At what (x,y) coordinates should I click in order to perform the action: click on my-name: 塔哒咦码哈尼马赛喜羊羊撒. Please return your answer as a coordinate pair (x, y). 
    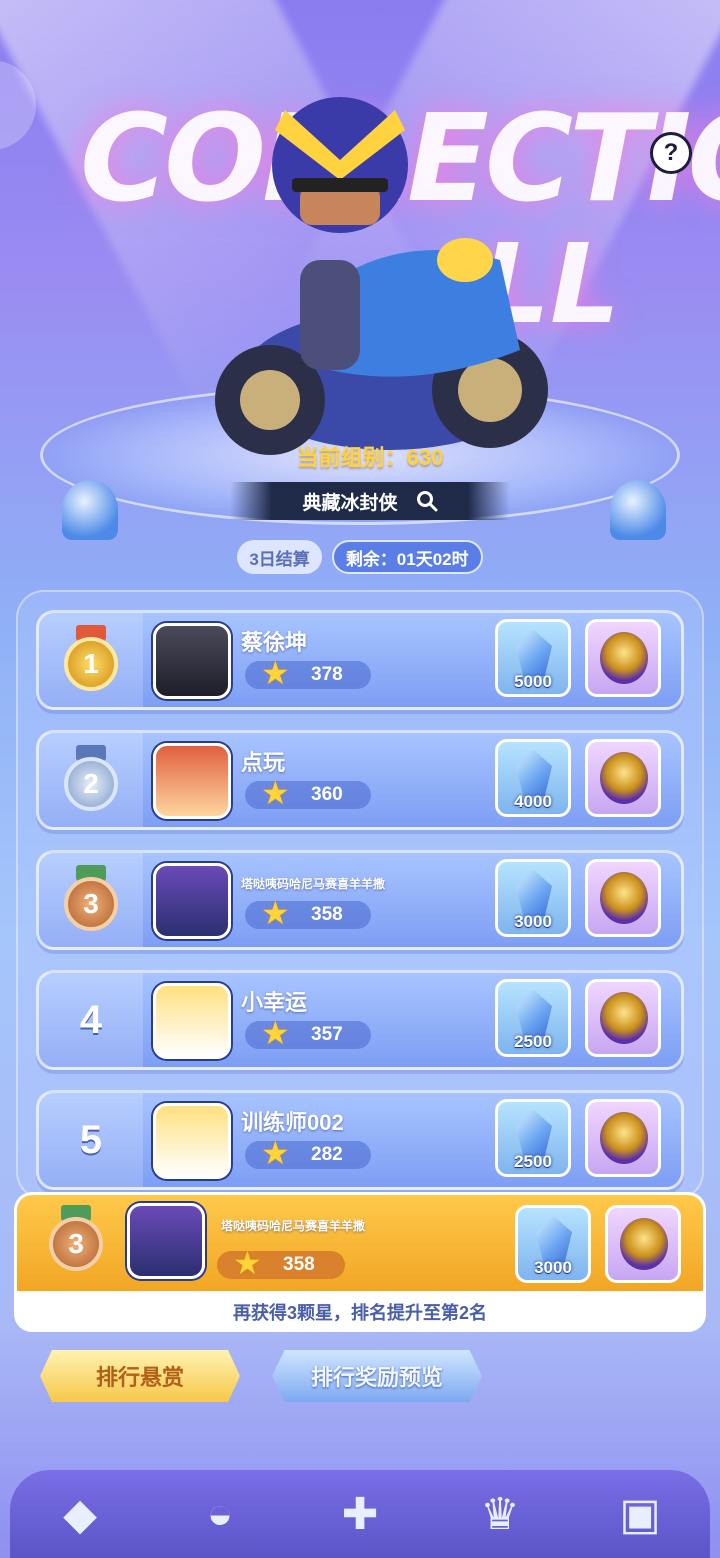
    Looking at the image, I should click on (293, 1226).